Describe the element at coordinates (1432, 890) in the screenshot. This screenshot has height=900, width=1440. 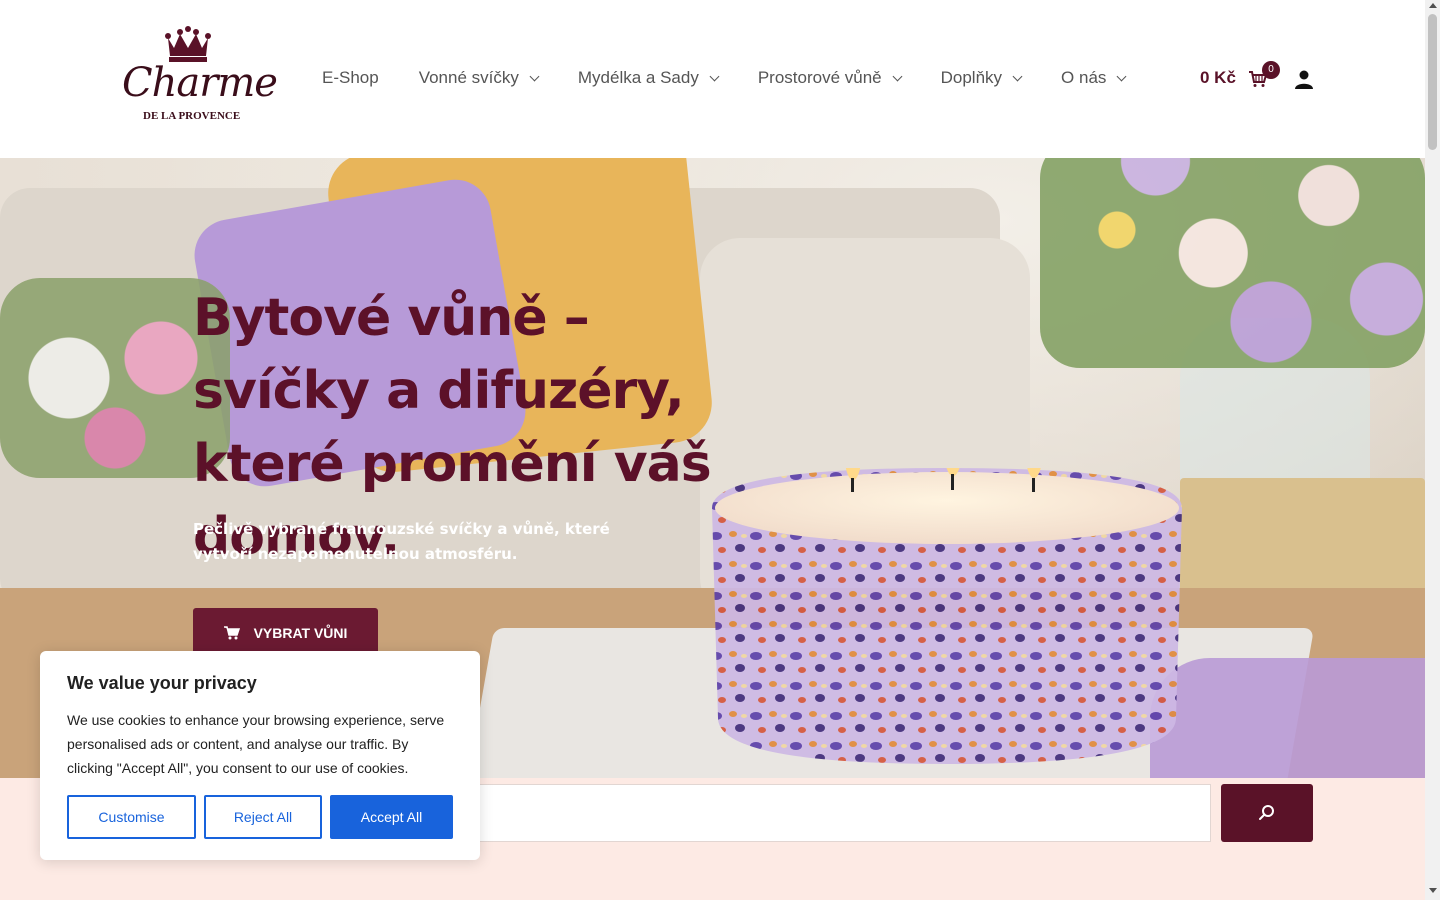
I see `scroll-down-arrow-icon` at that location.